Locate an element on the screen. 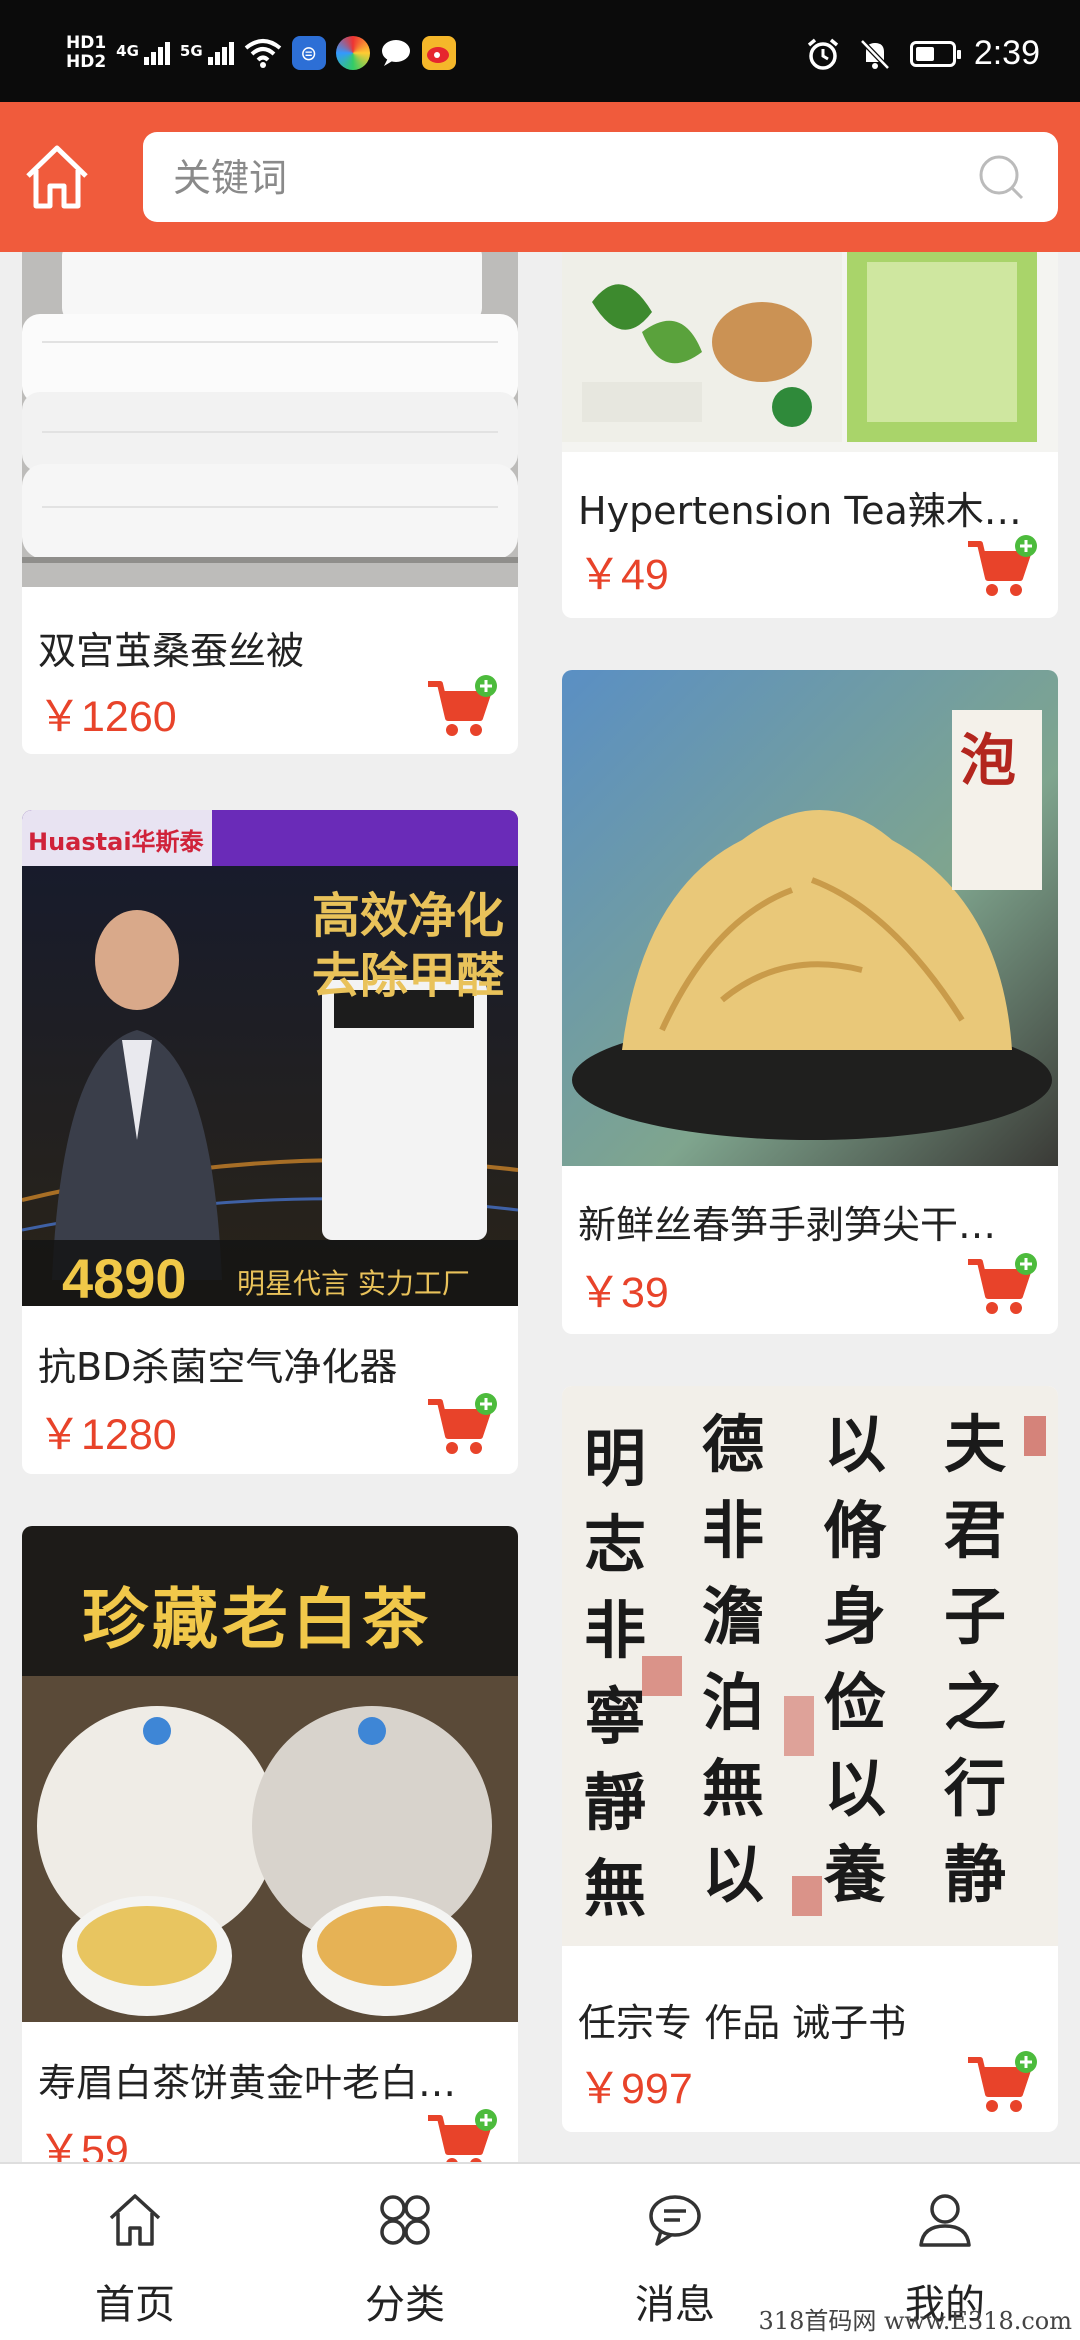 The height and width of the screenshot is (2340, 1080). product-image-white-tea: 珍藏老白茶 is located at coordinates (270, 1774).